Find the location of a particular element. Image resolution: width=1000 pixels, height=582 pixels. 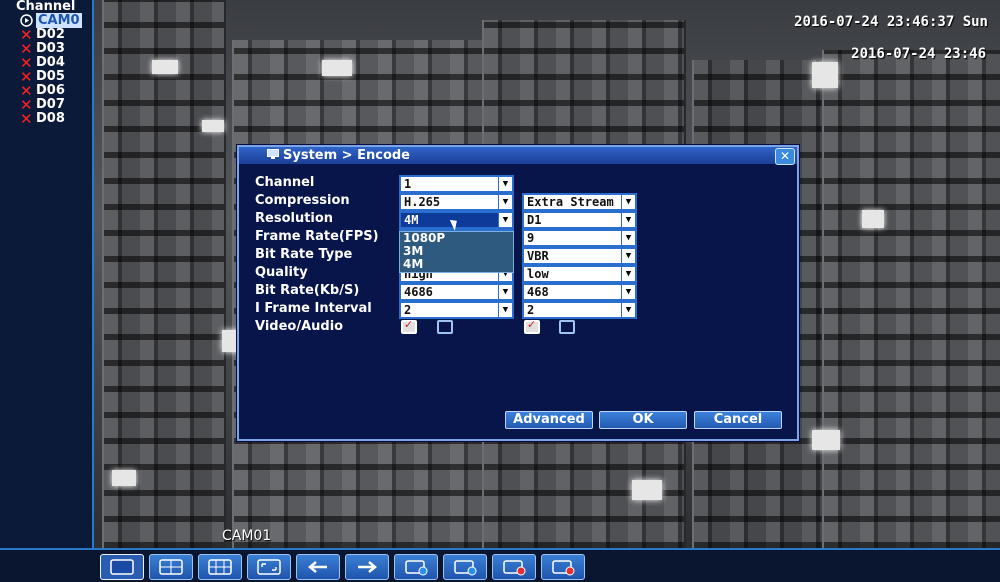

bit-rate-select: 4686 ▼ is located at coordinates (456, 292).